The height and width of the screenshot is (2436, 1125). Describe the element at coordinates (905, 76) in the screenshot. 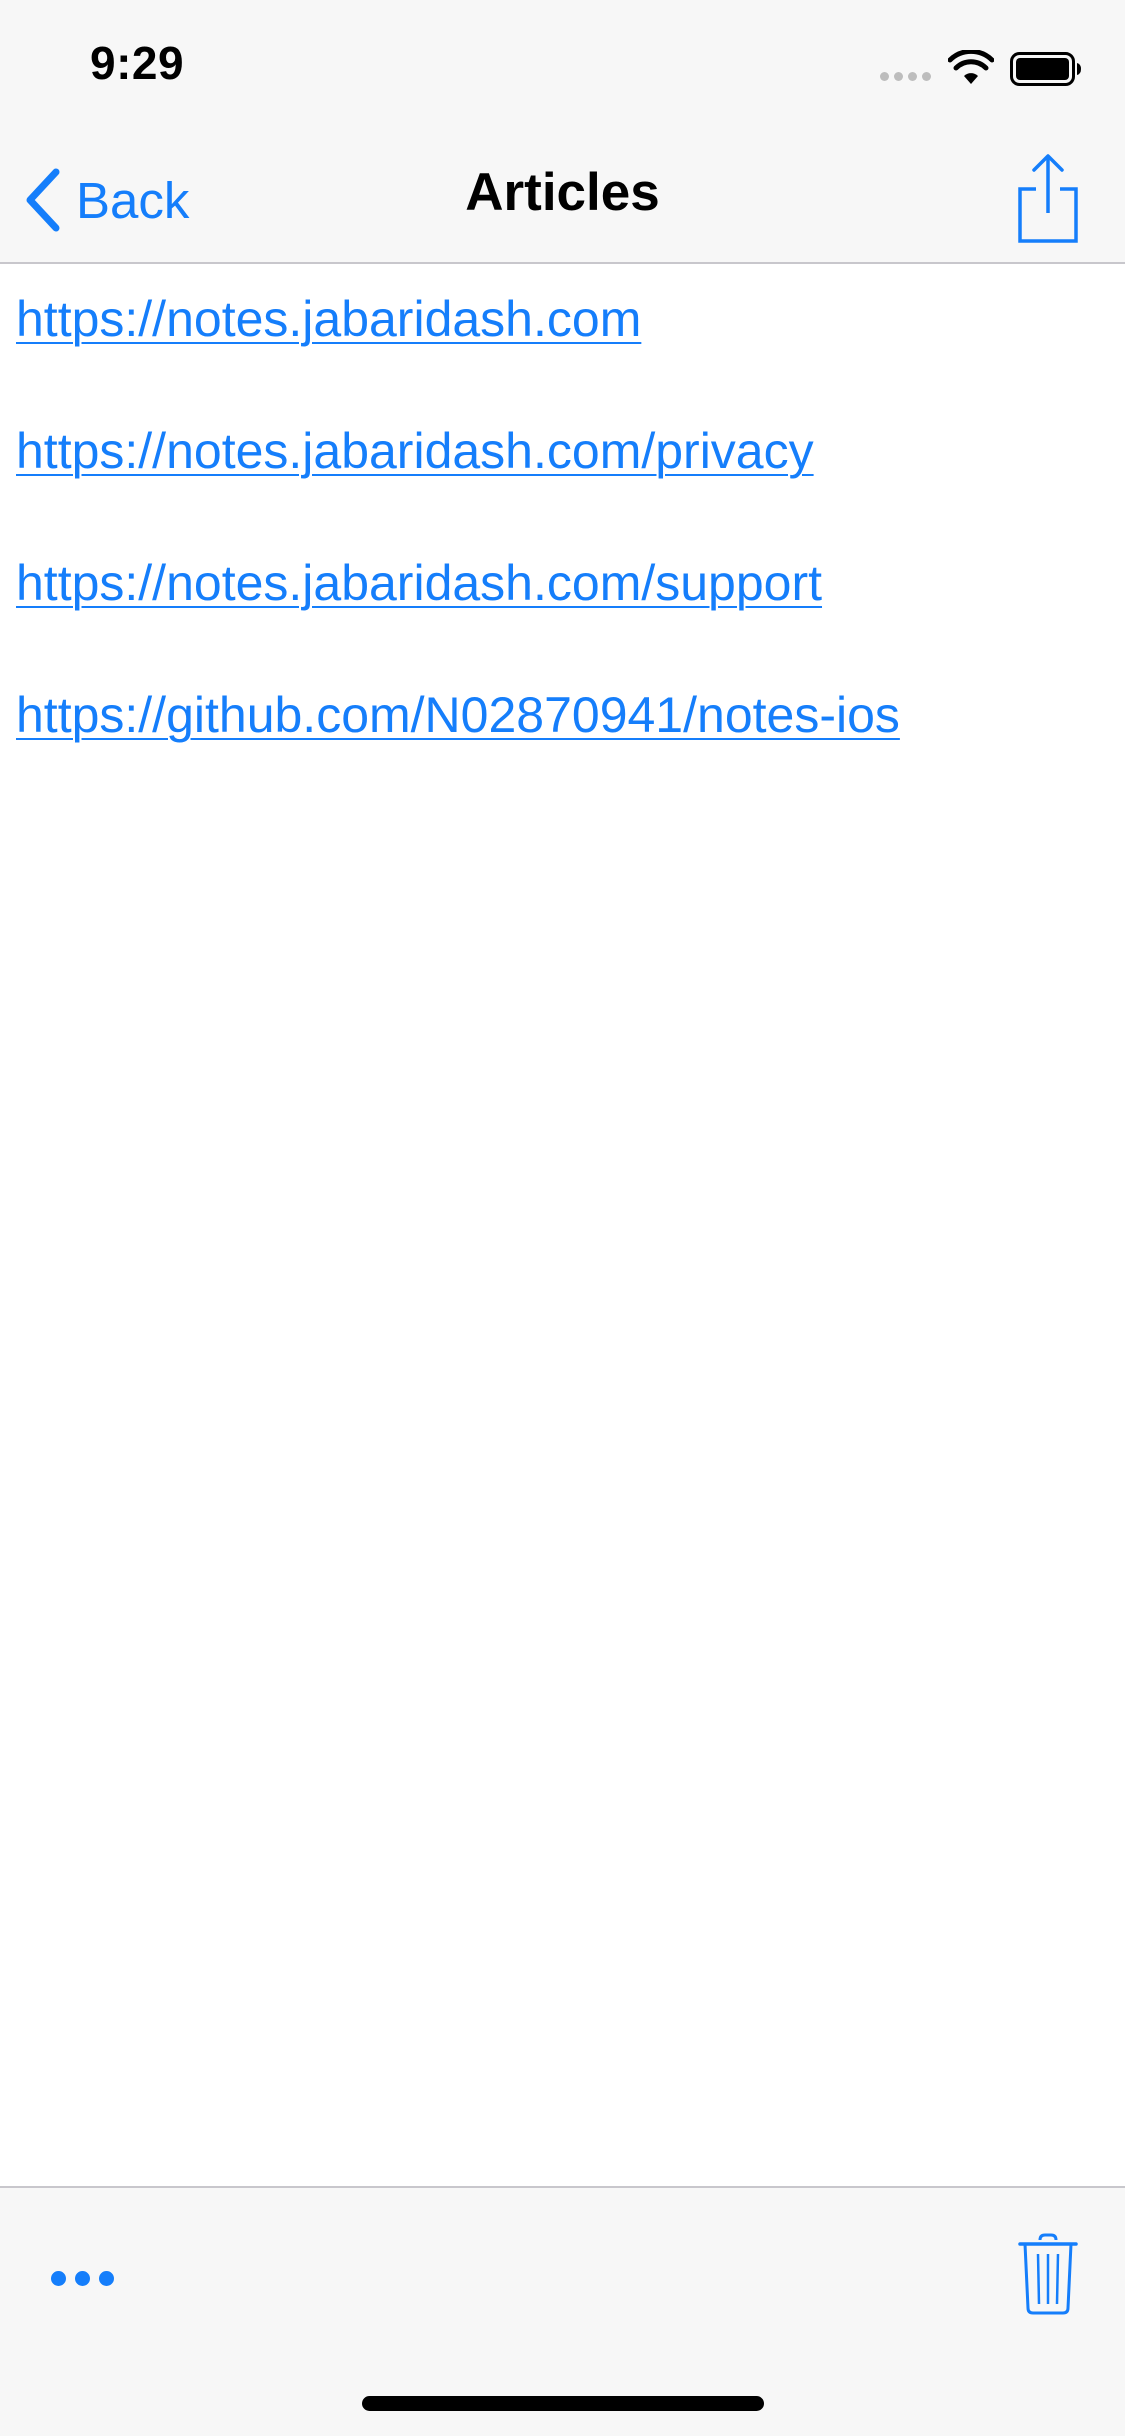

I see `cellular-signal-icon` at that location.